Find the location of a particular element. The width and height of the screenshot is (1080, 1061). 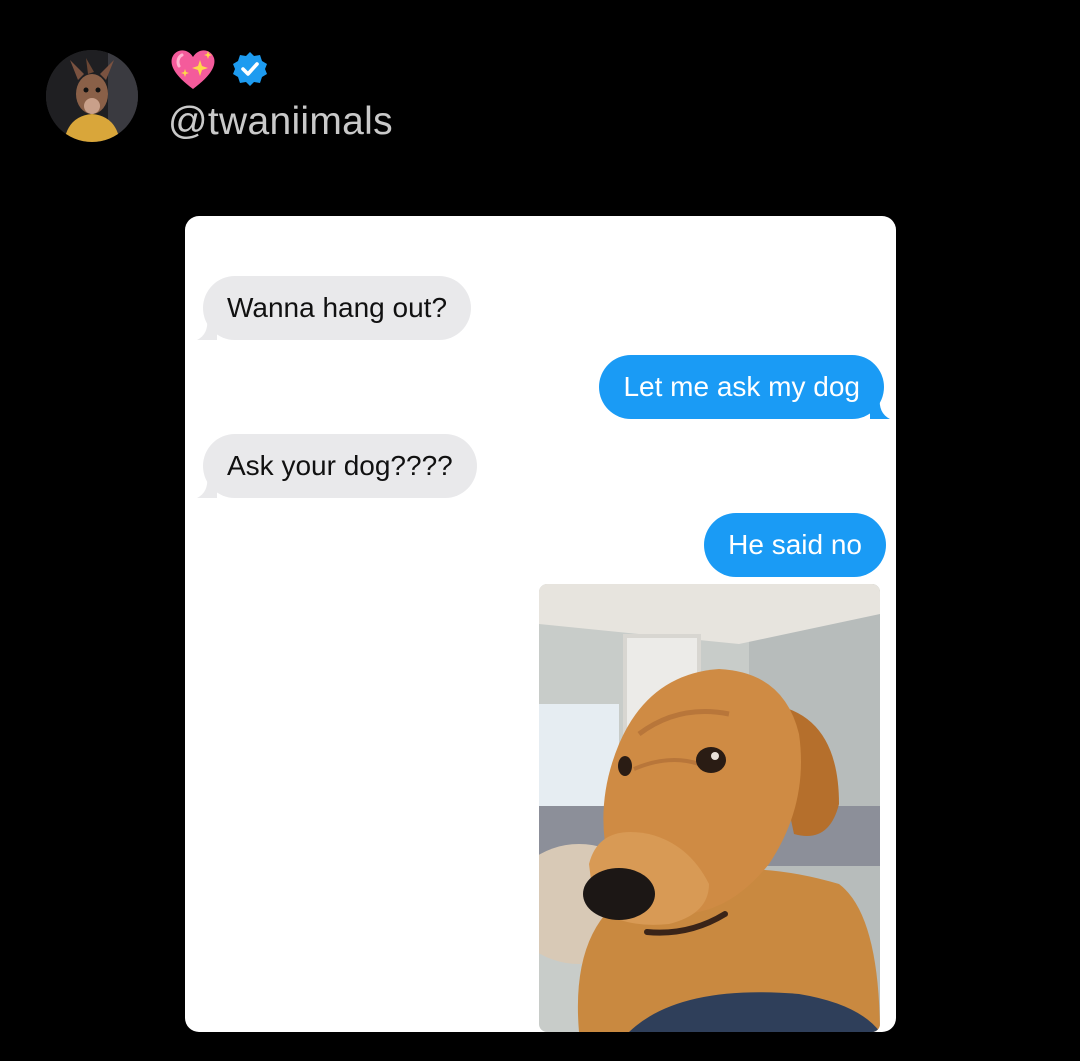

message-text: Wanna hang out? is located at coordinates (337, 307).